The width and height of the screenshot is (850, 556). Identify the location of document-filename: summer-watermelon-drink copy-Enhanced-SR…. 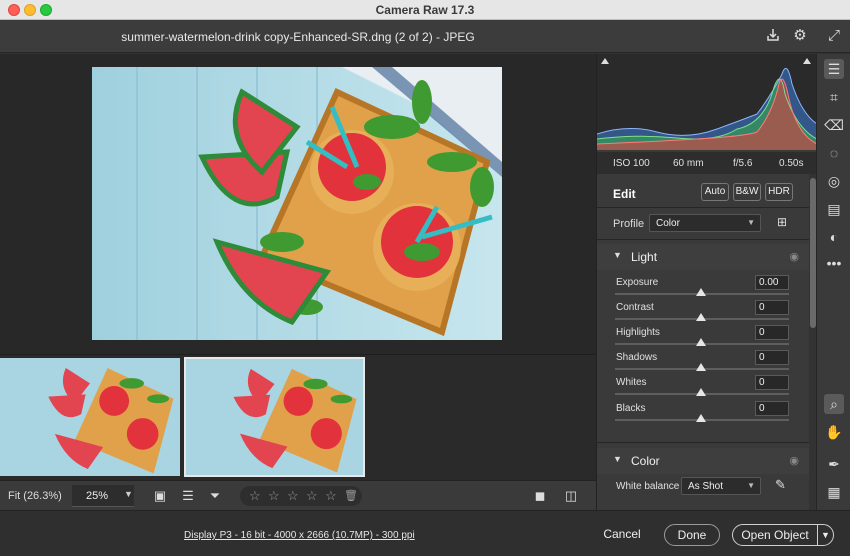
(298, 37).